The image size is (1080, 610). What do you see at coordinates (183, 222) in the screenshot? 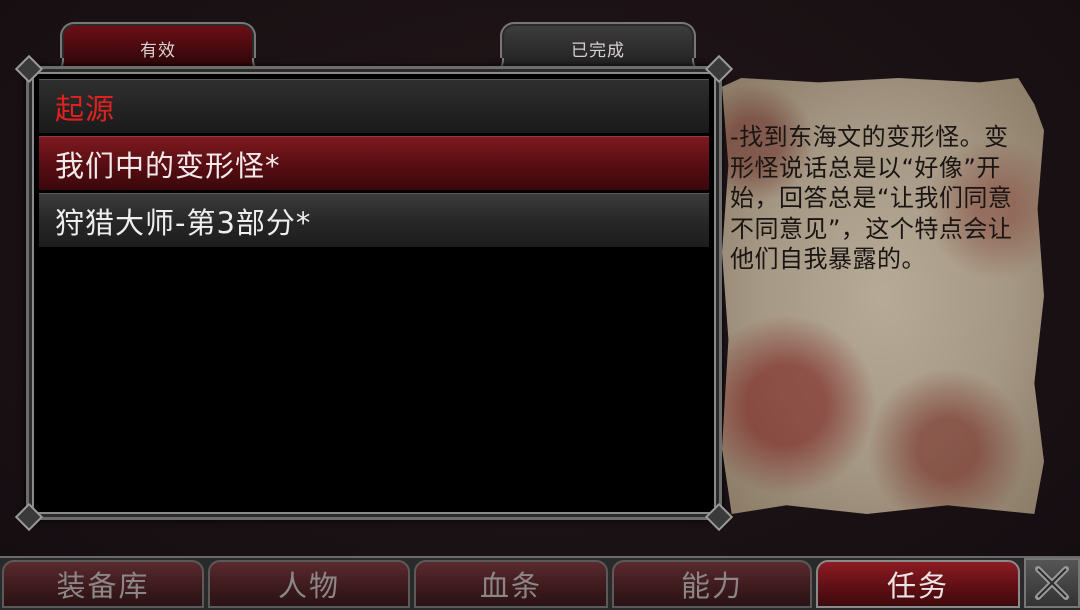
I see `quest-item-label: 狩猎大师-第3部分*` at bounding box center [183, 222].